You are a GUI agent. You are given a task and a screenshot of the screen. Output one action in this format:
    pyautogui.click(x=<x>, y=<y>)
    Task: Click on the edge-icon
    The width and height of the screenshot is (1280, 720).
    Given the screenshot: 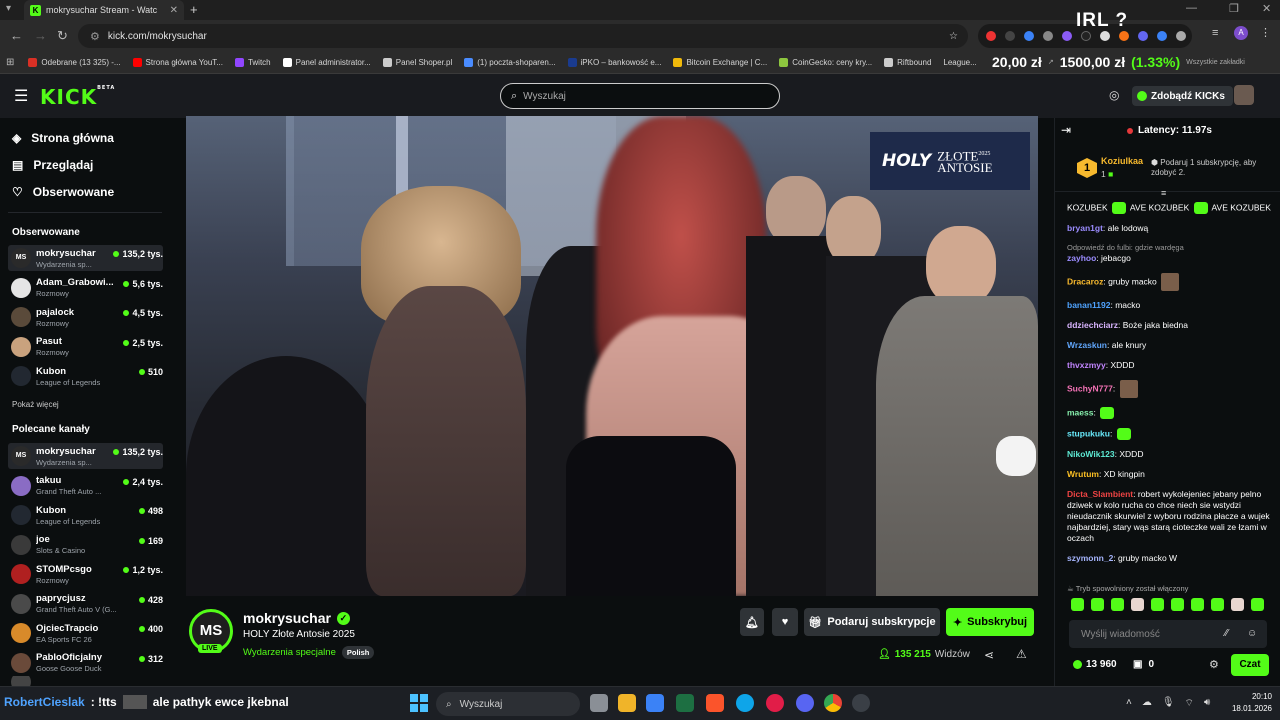 What is the action you would take?
    pyautogui.click(x=745, y=703)
    